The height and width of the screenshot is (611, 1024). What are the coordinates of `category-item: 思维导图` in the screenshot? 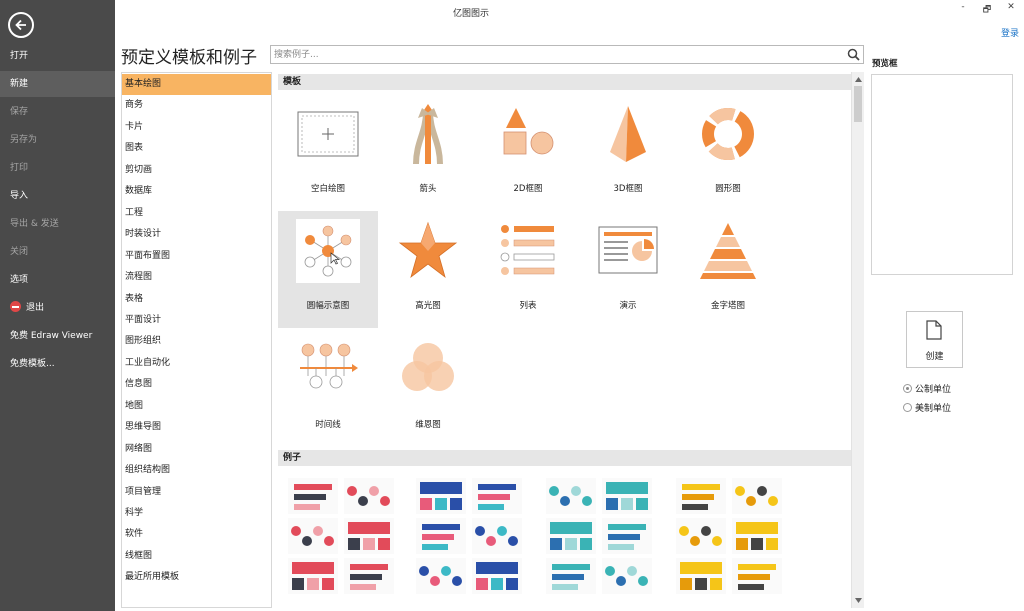 It's located at (196, 427).